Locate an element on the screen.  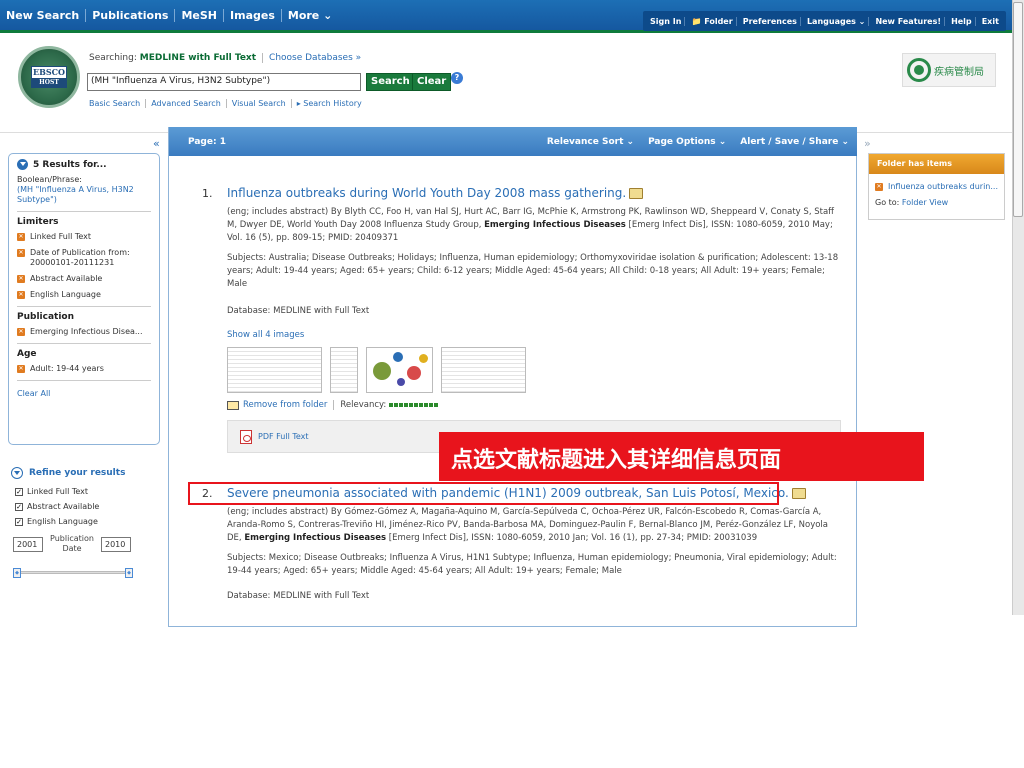
collapse-left-icon: « is located at coordinates (156, 143).